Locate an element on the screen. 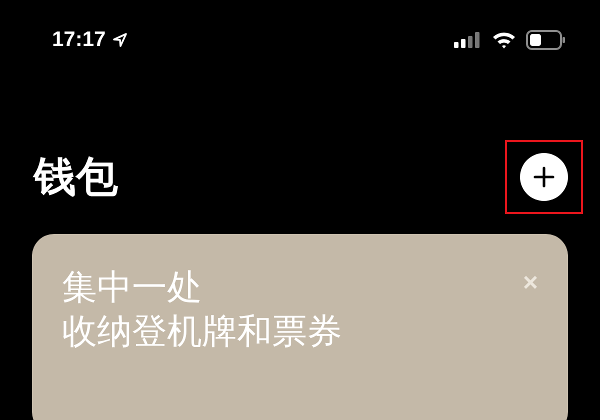 This screenshot has height=420, width=600. add-button is located at coordinates (544, 177).